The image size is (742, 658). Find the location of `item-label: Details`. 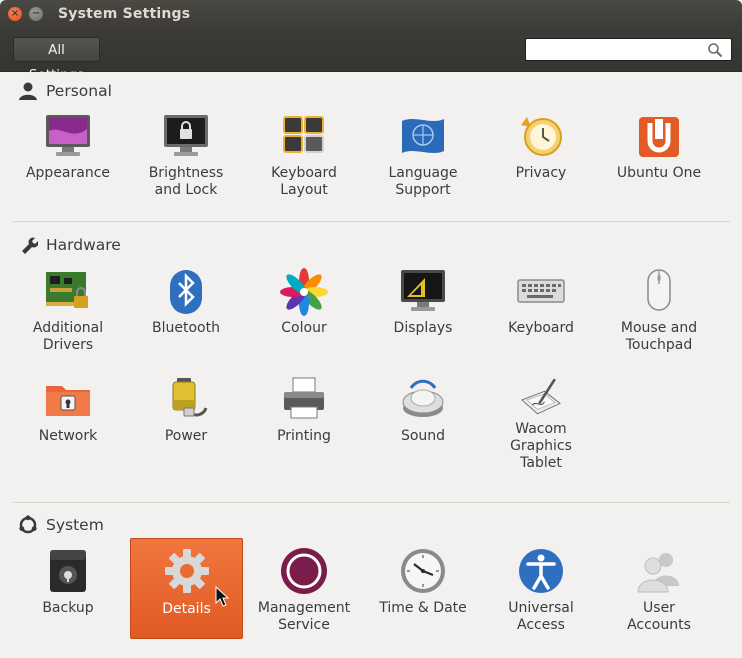

item-label: Details is located at coordinates (186, 609).